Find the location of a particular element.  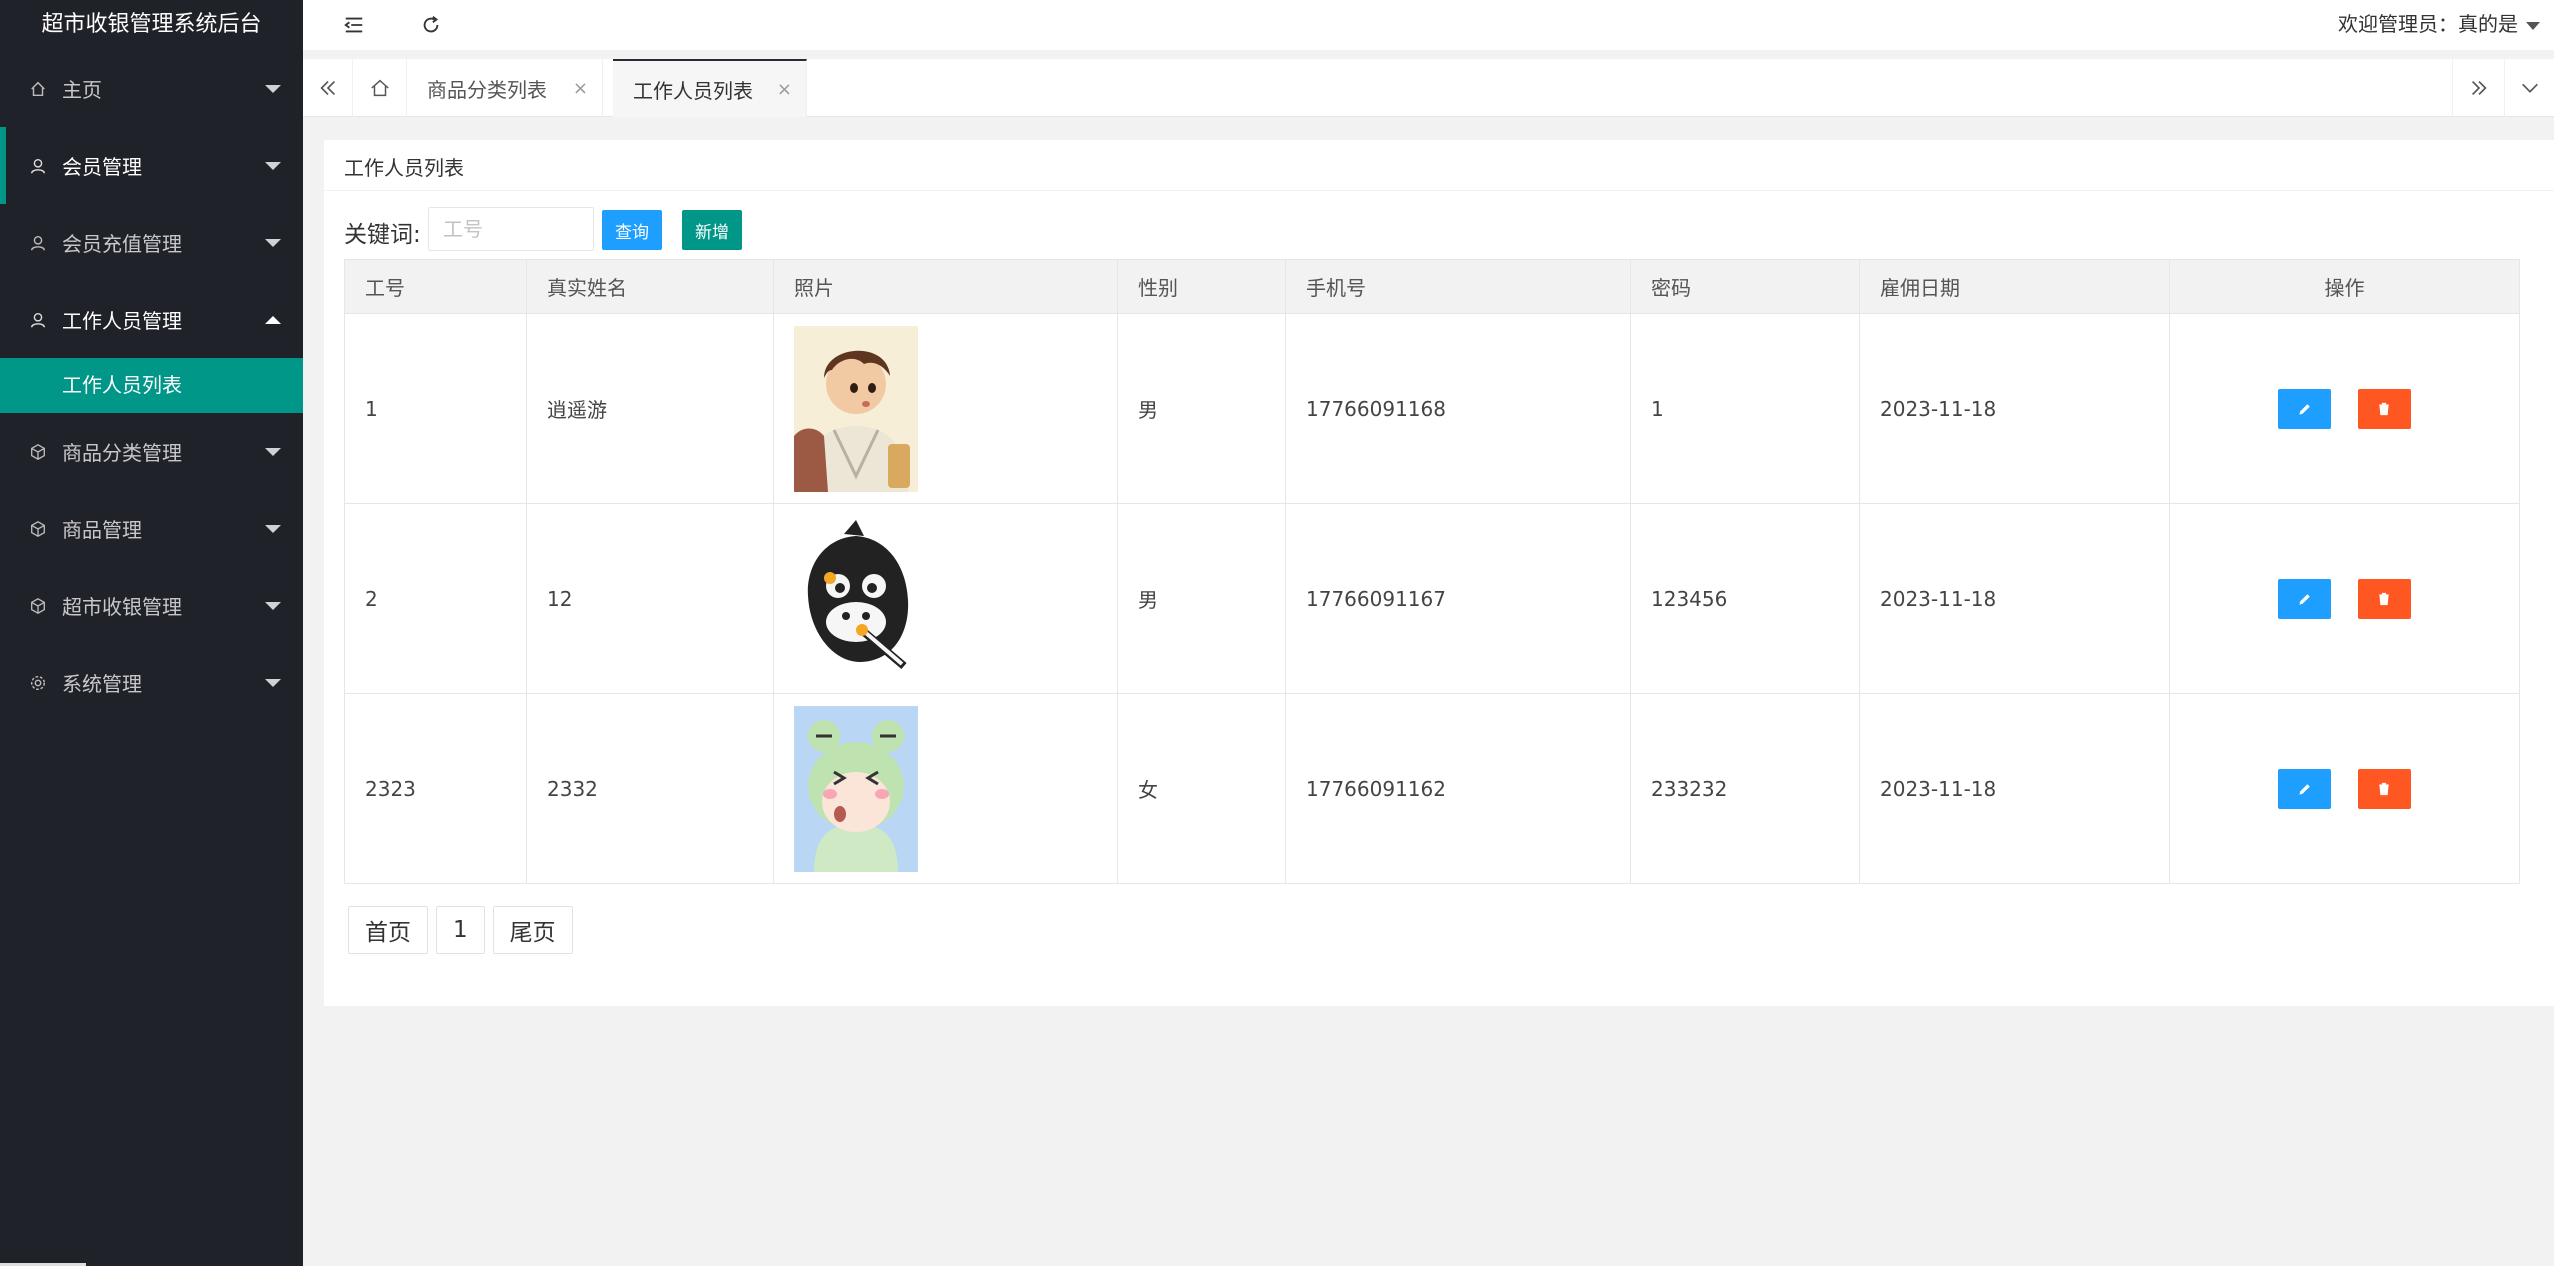

sidebar-item-label: 主页 is located at coordinates (82, 90).